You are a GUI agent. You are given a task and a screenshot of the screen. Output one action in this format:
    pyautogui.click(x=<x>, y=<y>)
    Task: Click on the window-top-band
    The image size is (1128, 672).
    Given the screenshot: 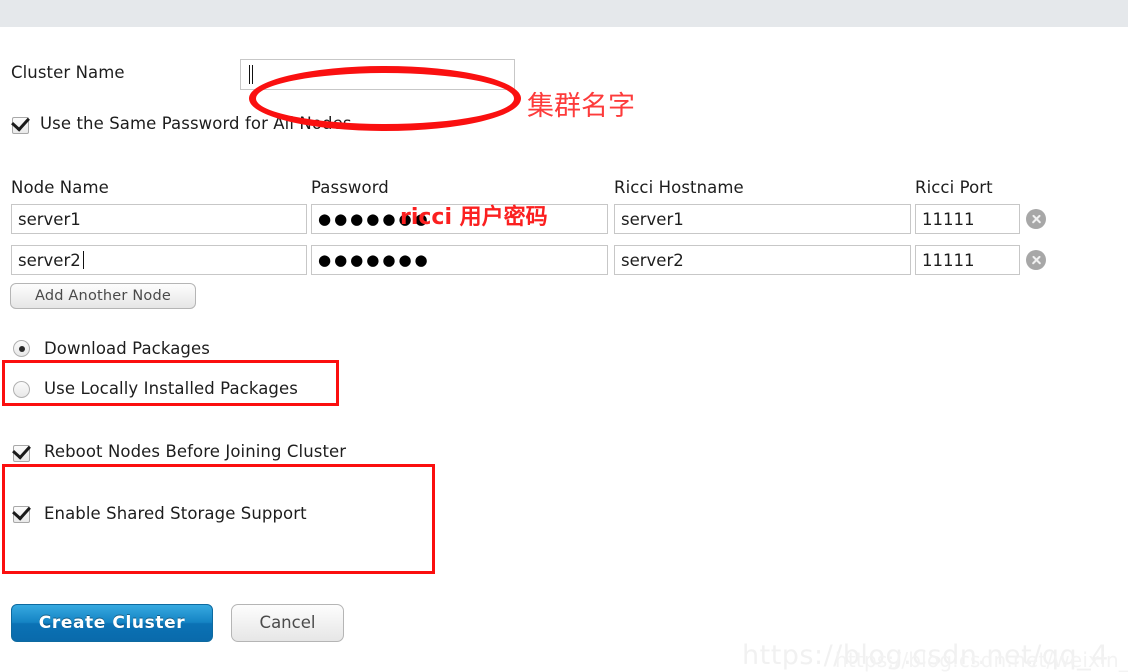 What is the action you would take?
    pyautogui.click(x=564, y=13)
    